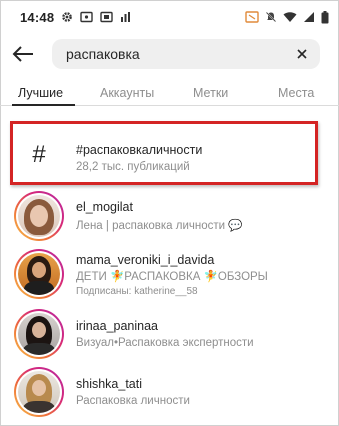 The width and height of the screenshot is (339, 426). I want to click on account-subtitle: Визуал•Распаковка экспертности, so click(165, 343).